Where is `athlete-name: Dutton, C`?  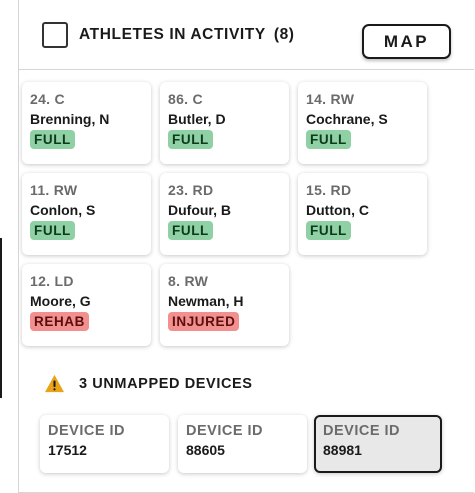 athlete-name: Dutton, C is located at coordinates (337, 210).